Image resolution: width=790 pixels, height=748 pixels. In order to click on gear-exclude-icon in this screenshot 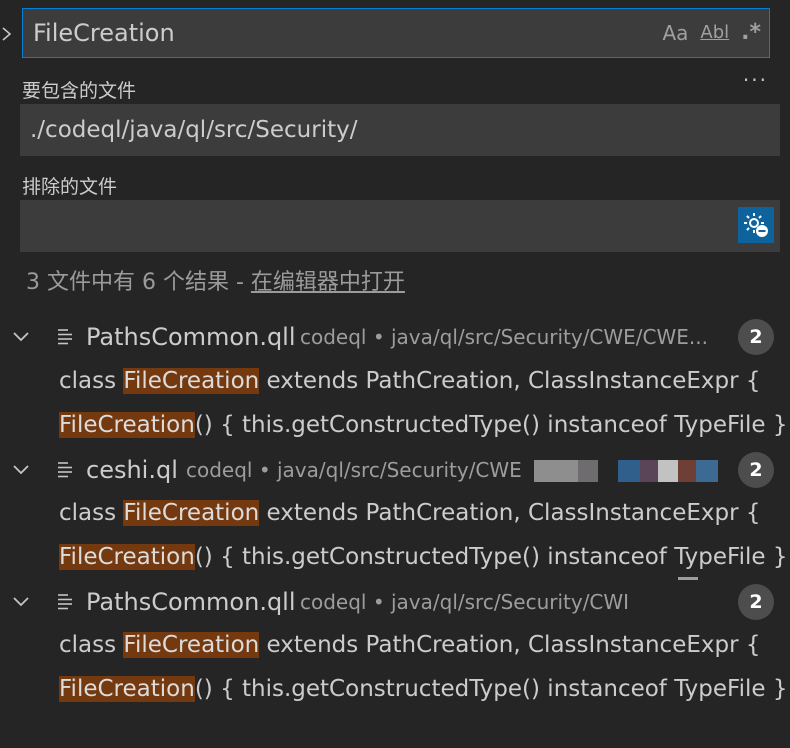, I will do `click(756, 225)`.